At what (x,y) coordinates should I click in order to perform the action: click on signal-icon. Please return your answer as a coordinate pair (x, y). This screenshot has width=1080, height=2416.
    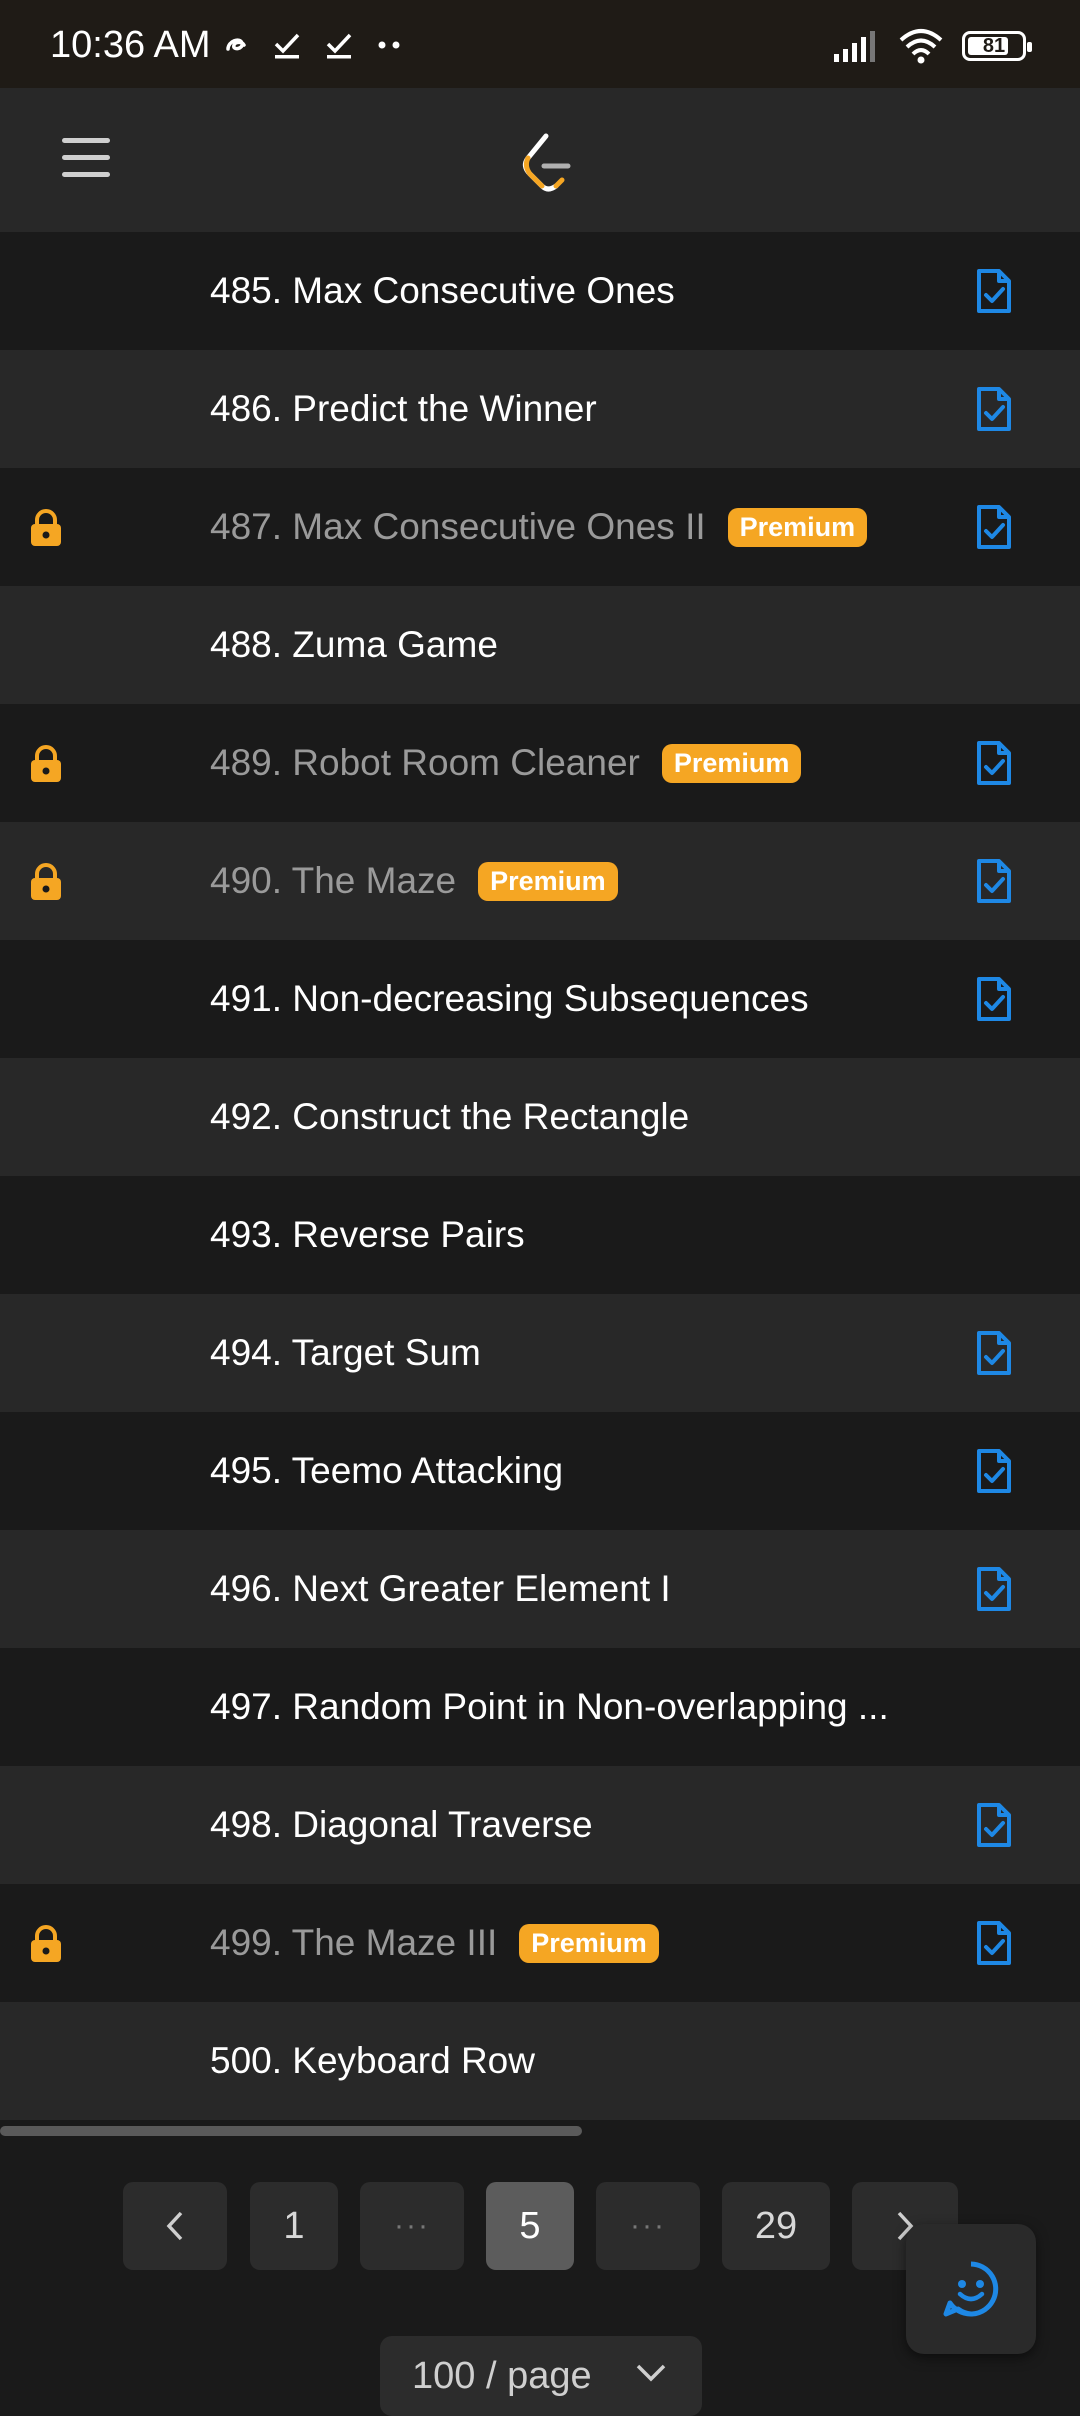
    Looking at the image, I should click on (854, 46).